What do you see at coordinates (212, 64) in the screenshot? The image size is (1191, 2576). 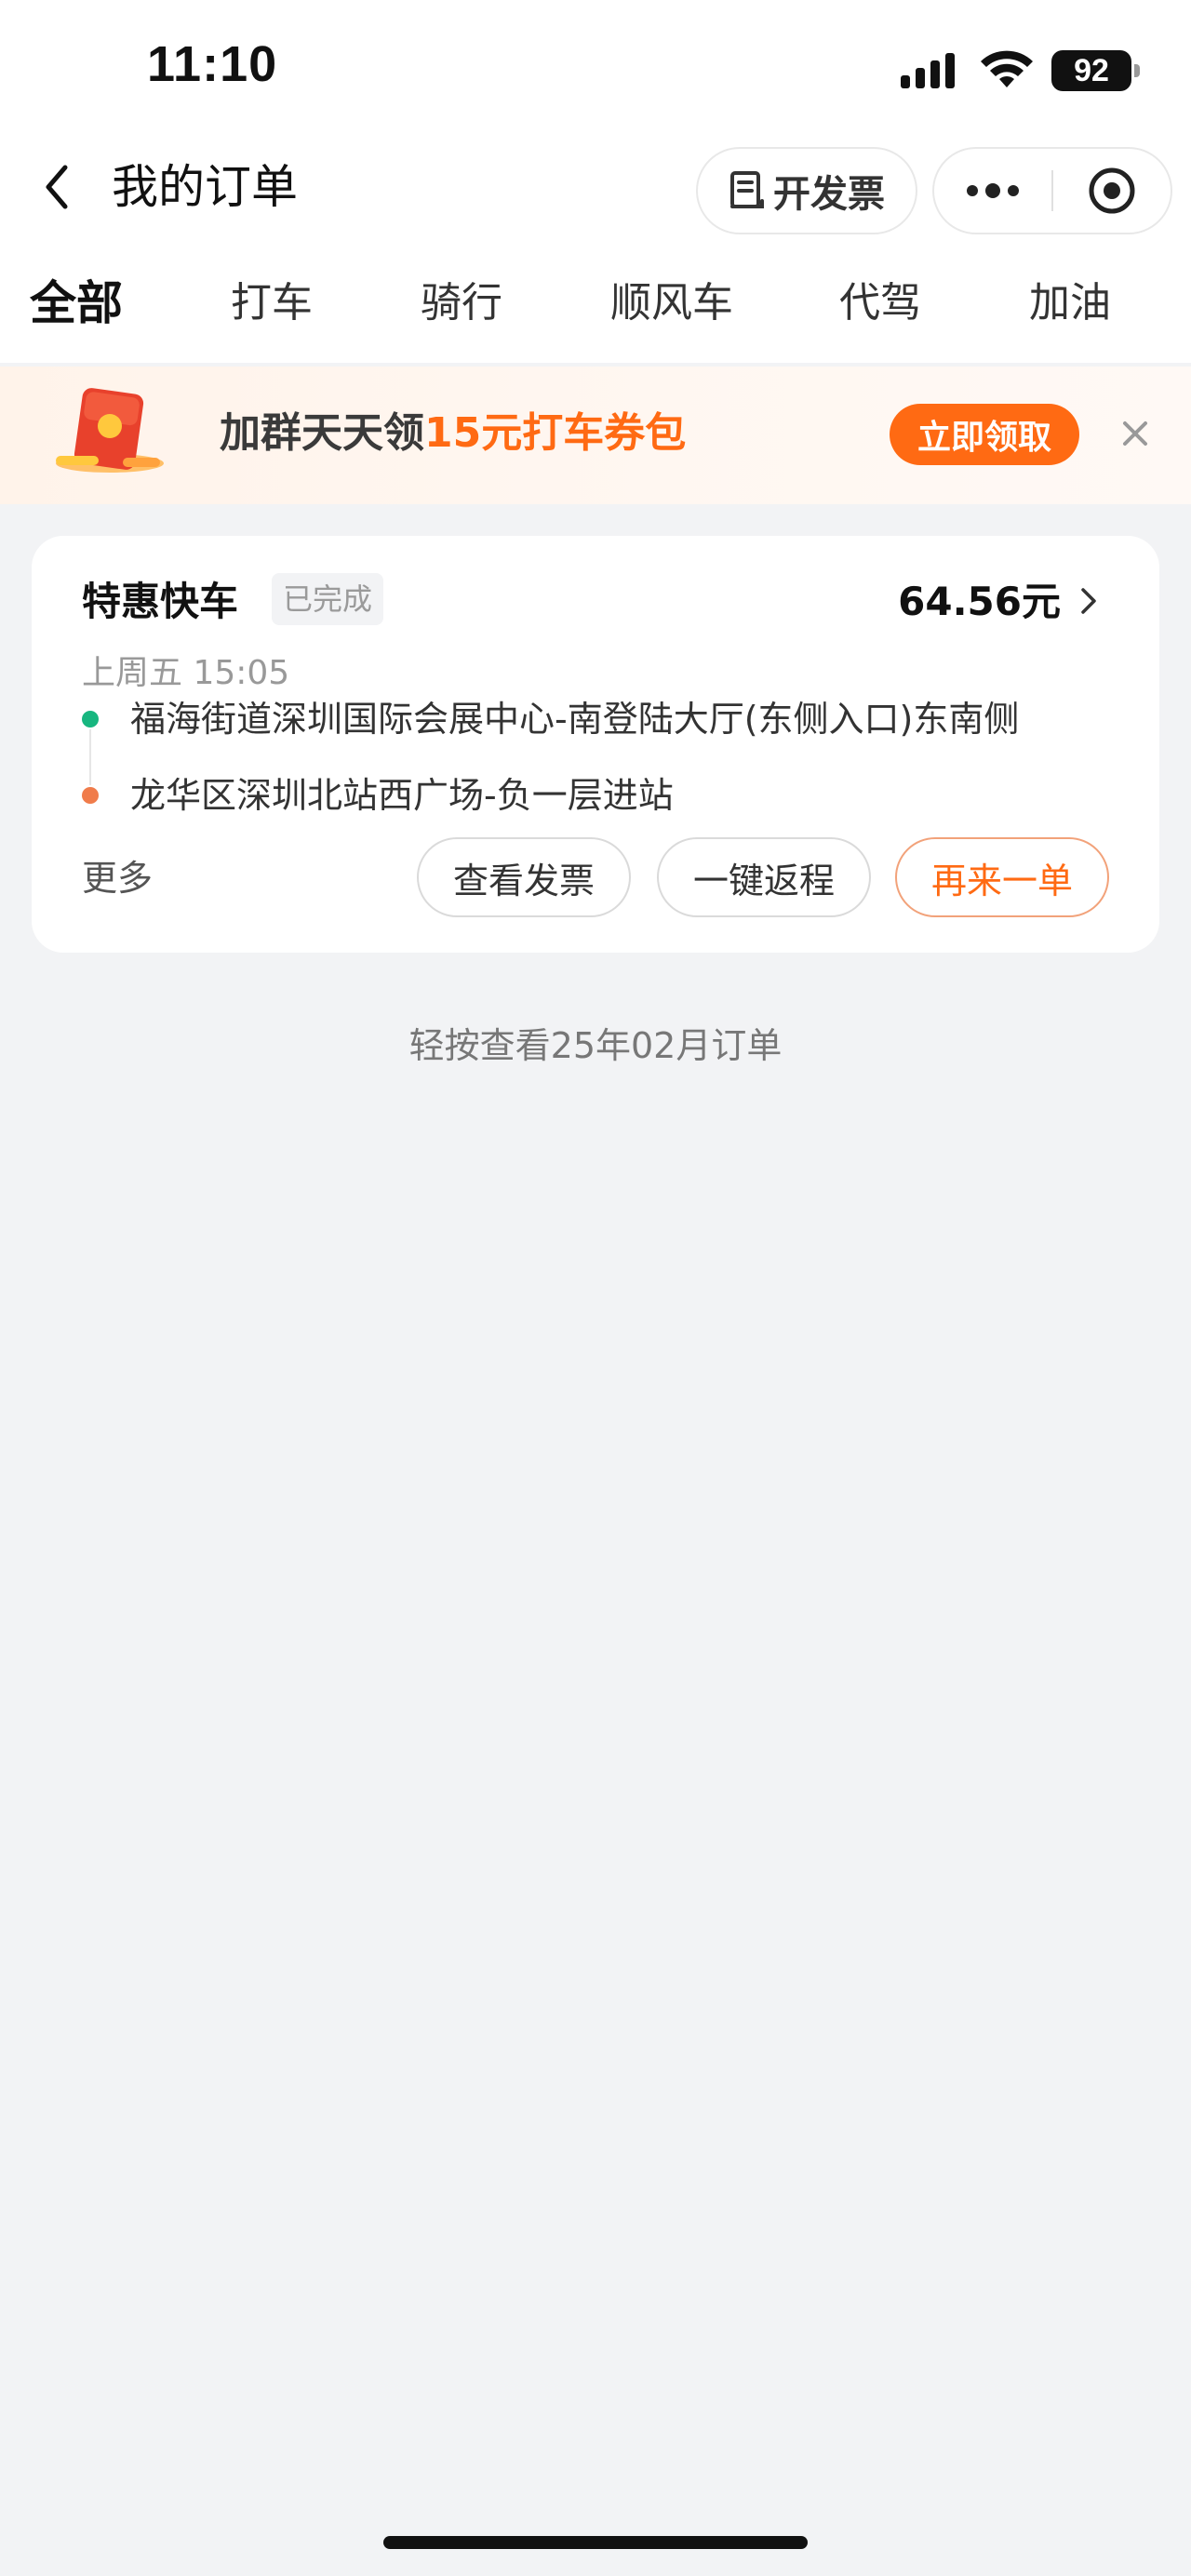 I see `status-time: 11:10` at bounding box center [212, 64].